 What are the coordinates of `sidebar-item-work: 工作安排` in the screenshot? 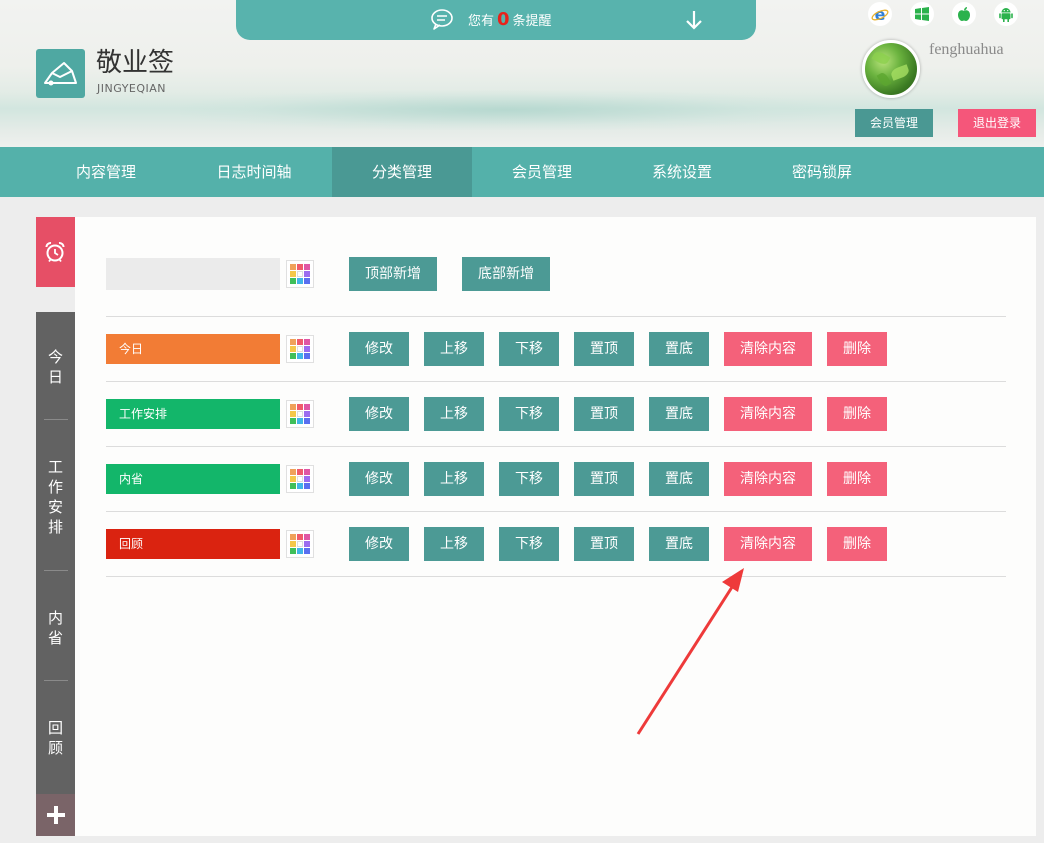 It's located at (55, 497).